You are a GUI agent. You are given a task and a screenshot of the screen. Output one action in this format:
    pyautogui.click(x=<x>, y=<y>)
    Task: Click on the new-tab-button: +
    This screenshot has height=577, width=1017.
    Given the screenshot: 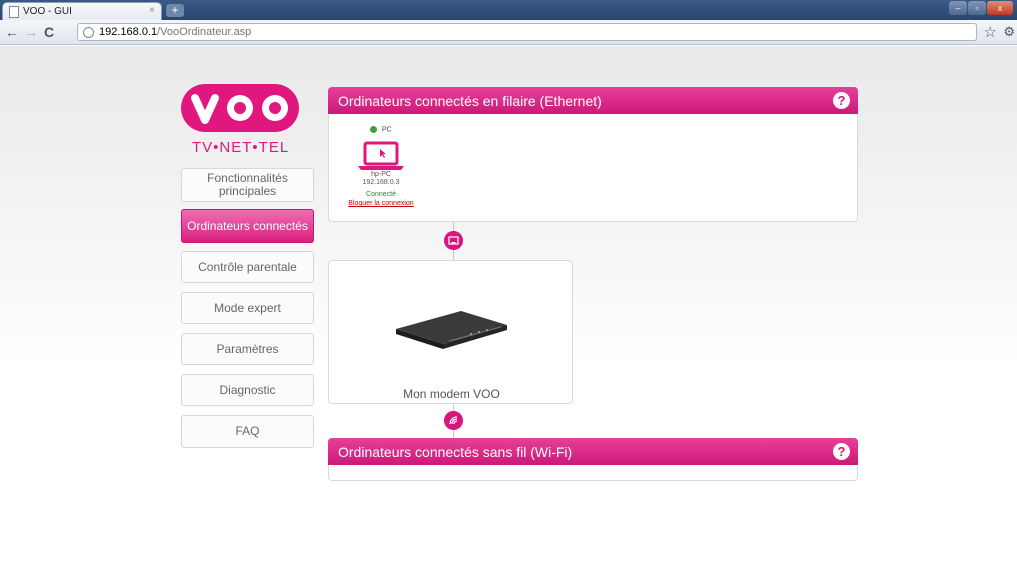 What is the action you would take?
    pyautogui.click(x=175, y=10)
    